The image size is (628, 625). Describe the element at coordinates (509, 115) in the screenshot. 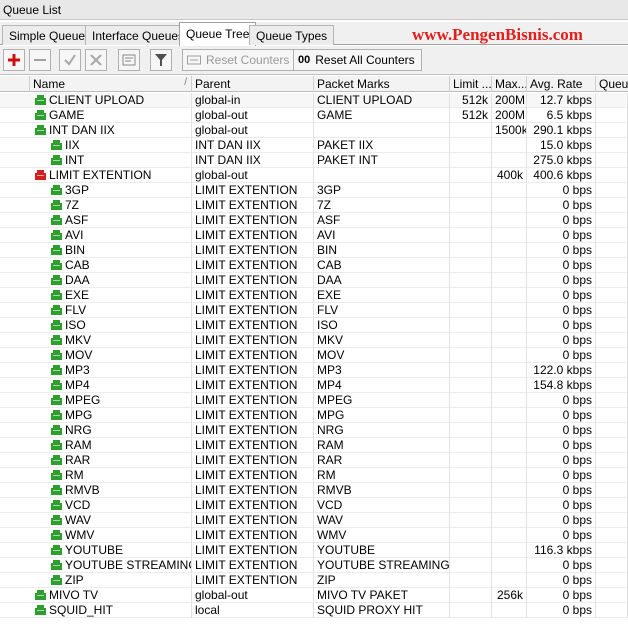

I see `cell-max-limit: 200M` at that location.